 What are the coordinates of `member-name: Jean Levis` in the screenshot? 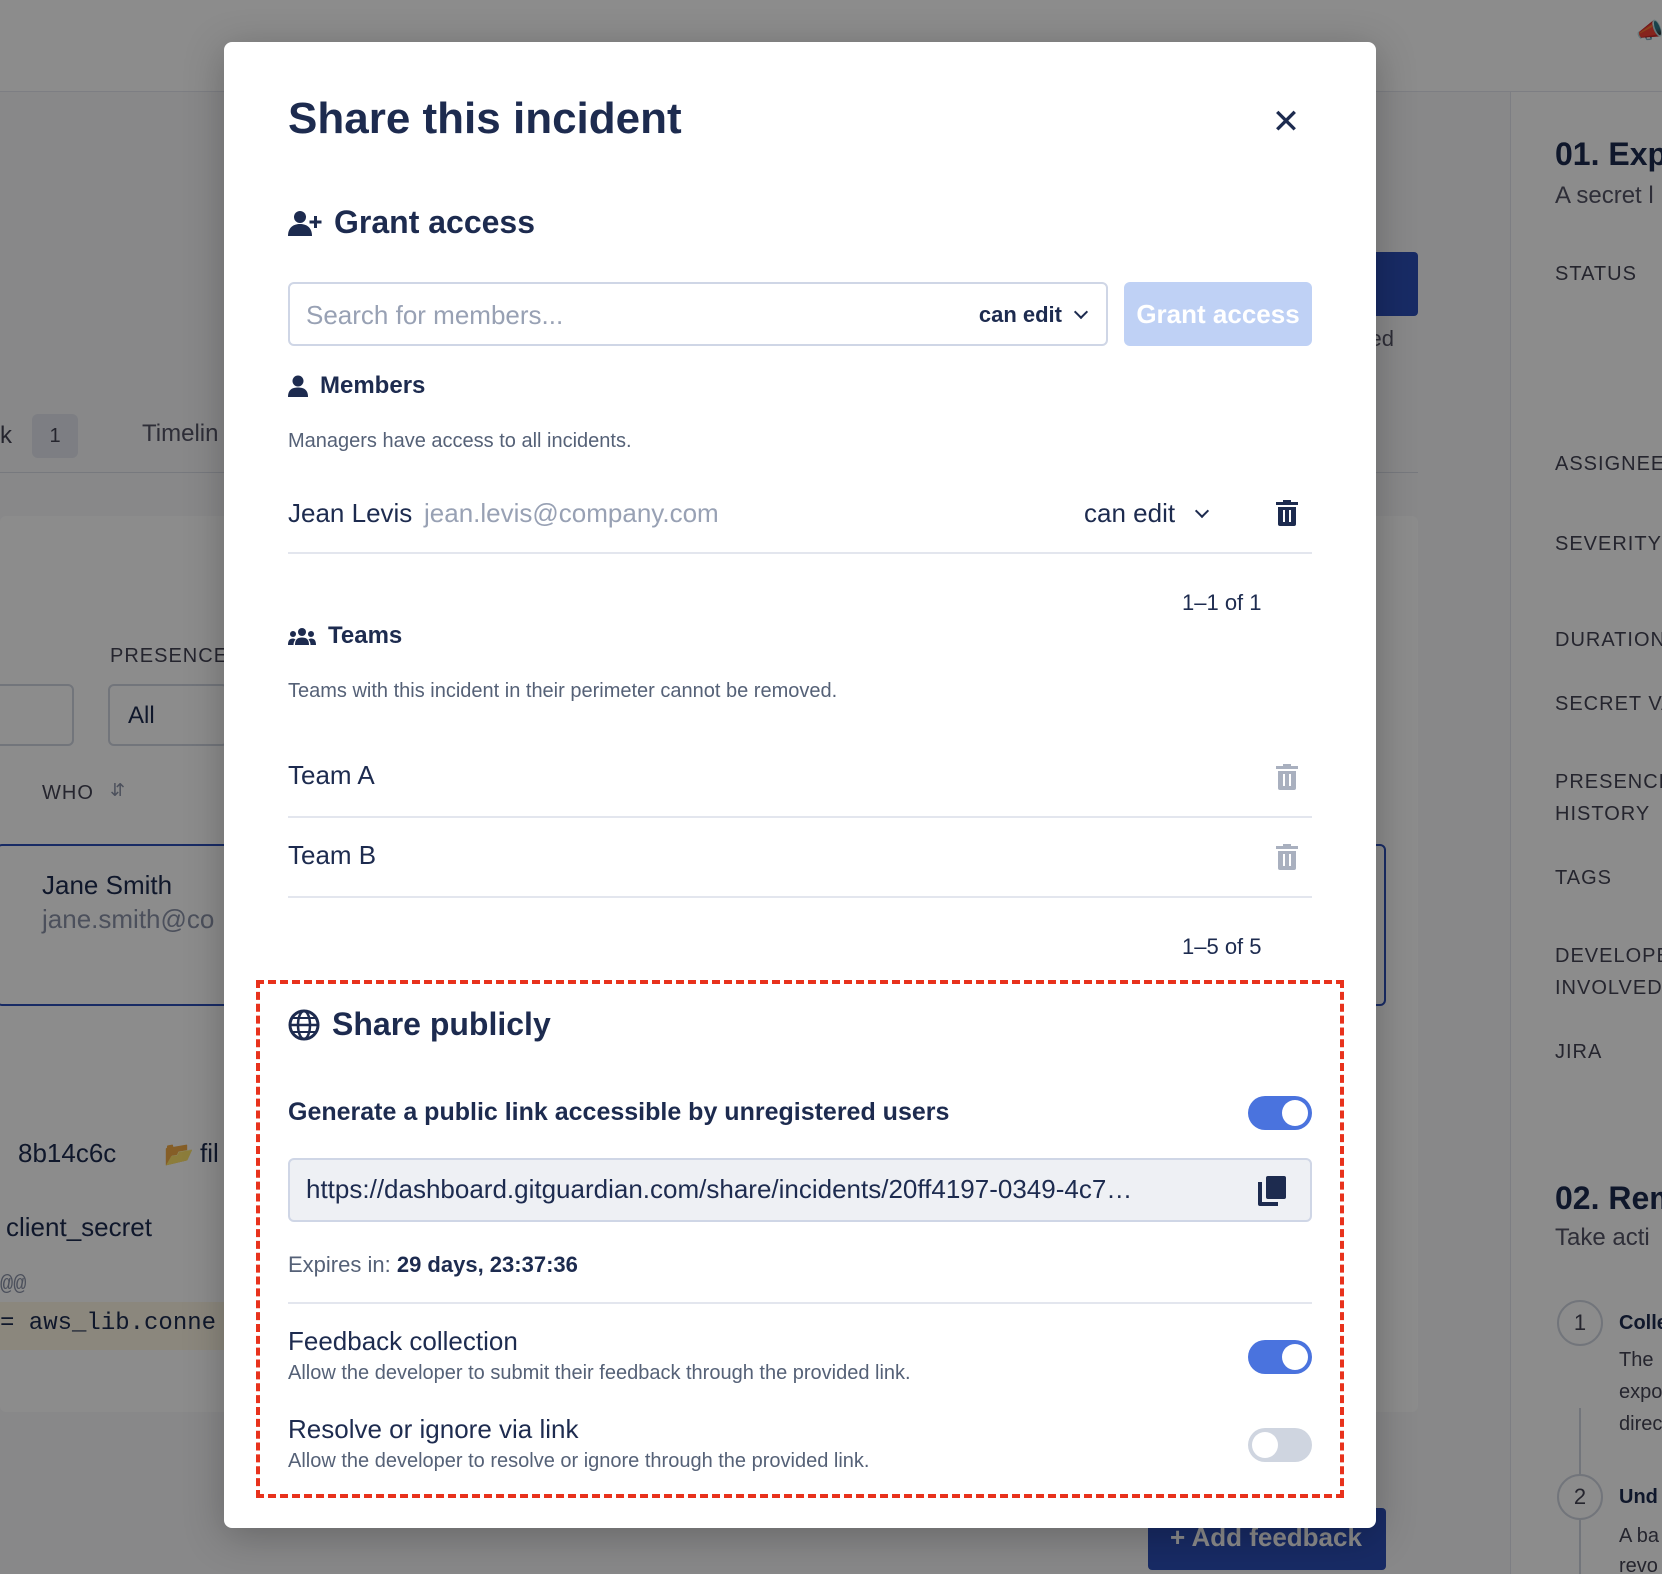 It's located at (350, 513).